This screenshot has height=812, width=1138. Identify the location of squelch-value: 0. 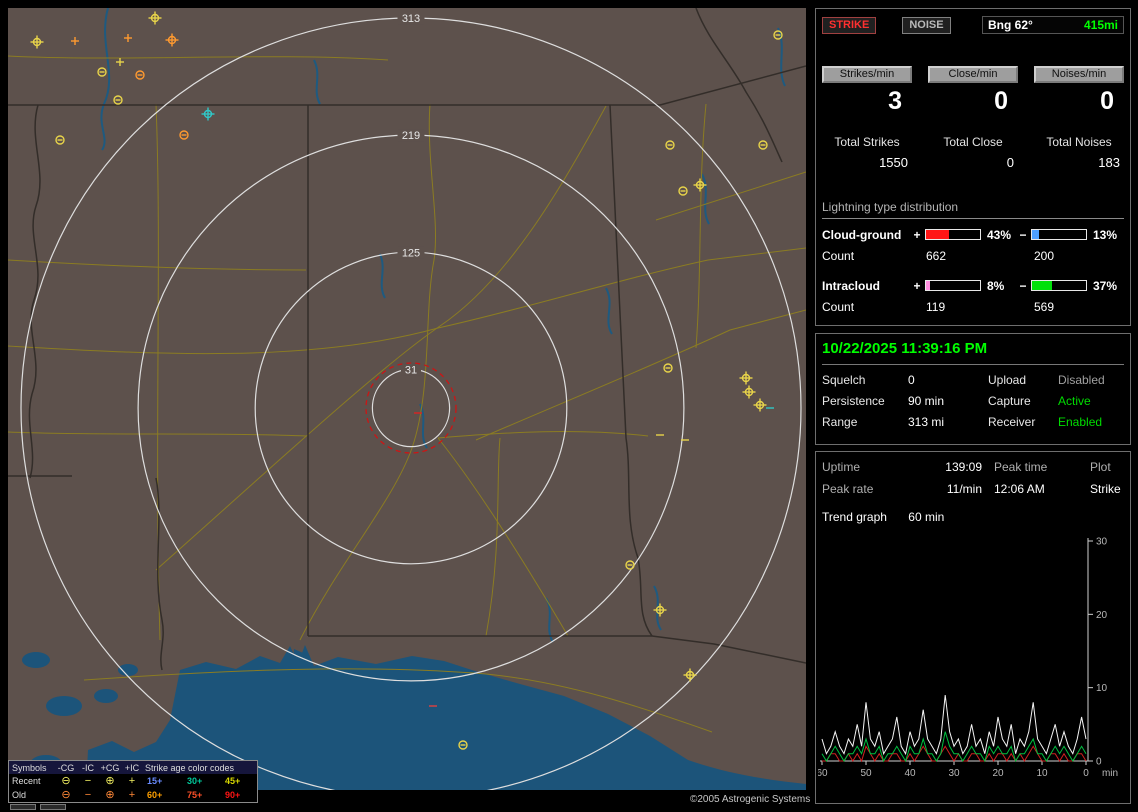
(911, 380).